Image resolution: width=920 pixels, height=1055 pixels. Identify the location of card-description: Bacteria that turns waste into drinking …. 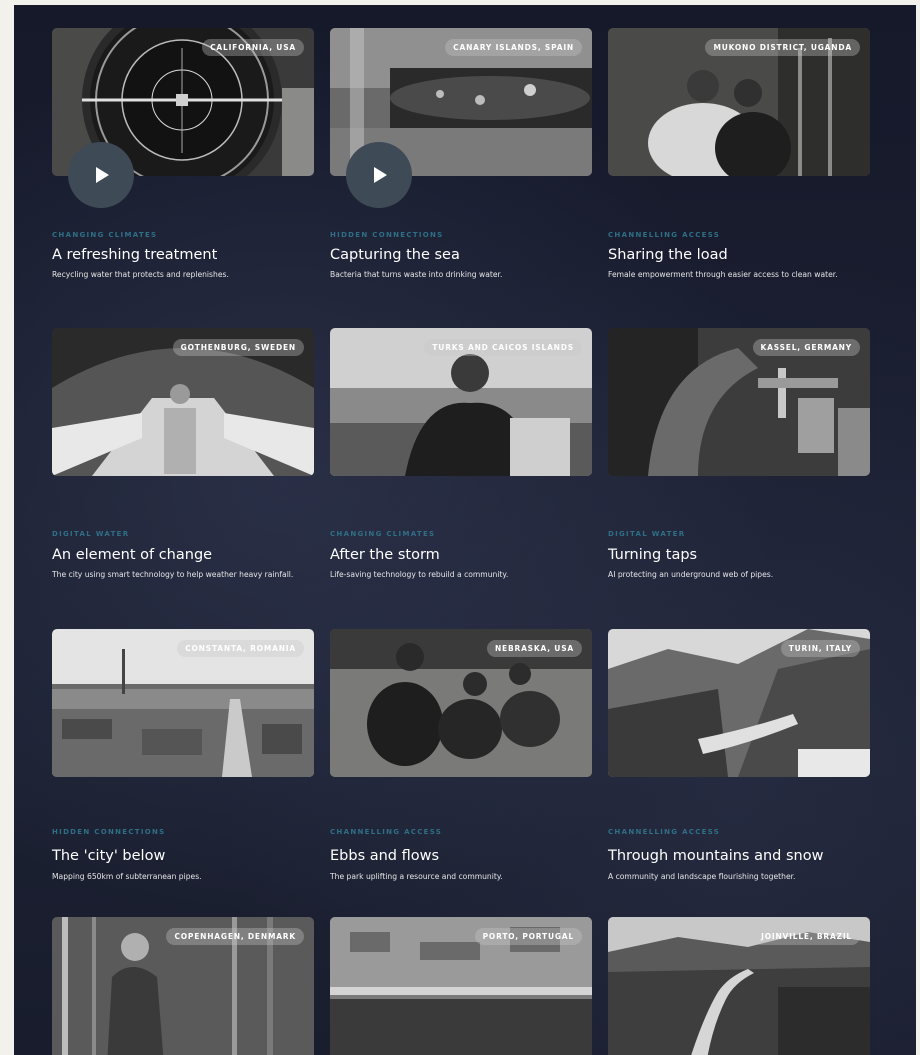
(416, 274).